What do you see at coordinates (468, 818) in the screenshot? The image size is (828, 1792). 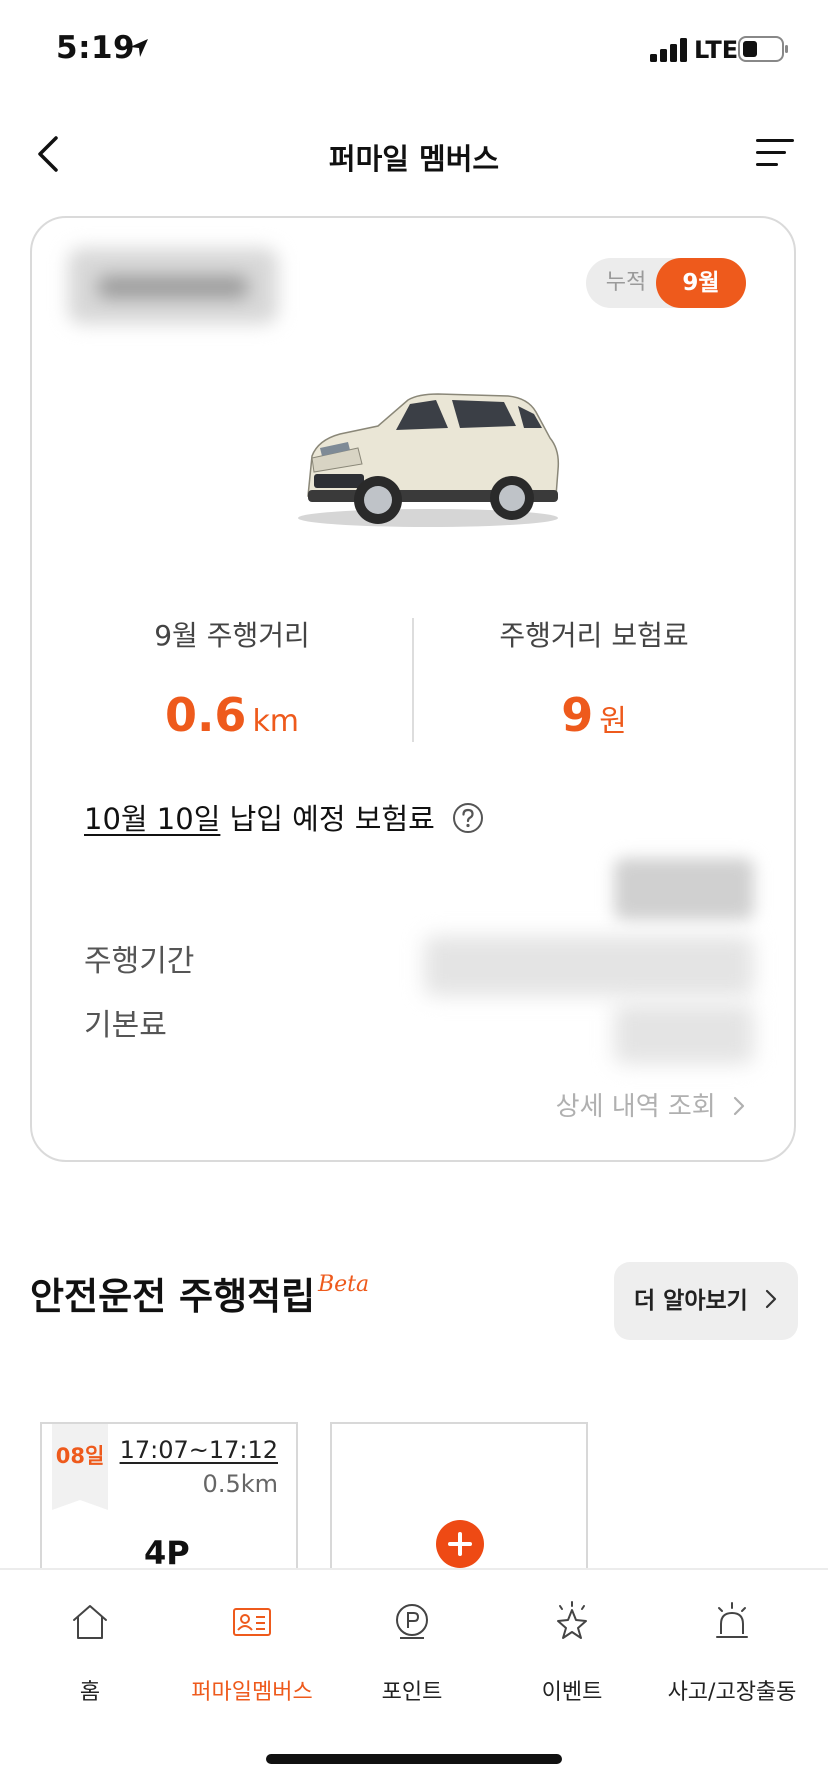 I see `help-icon` at bounding box center [468, 818].